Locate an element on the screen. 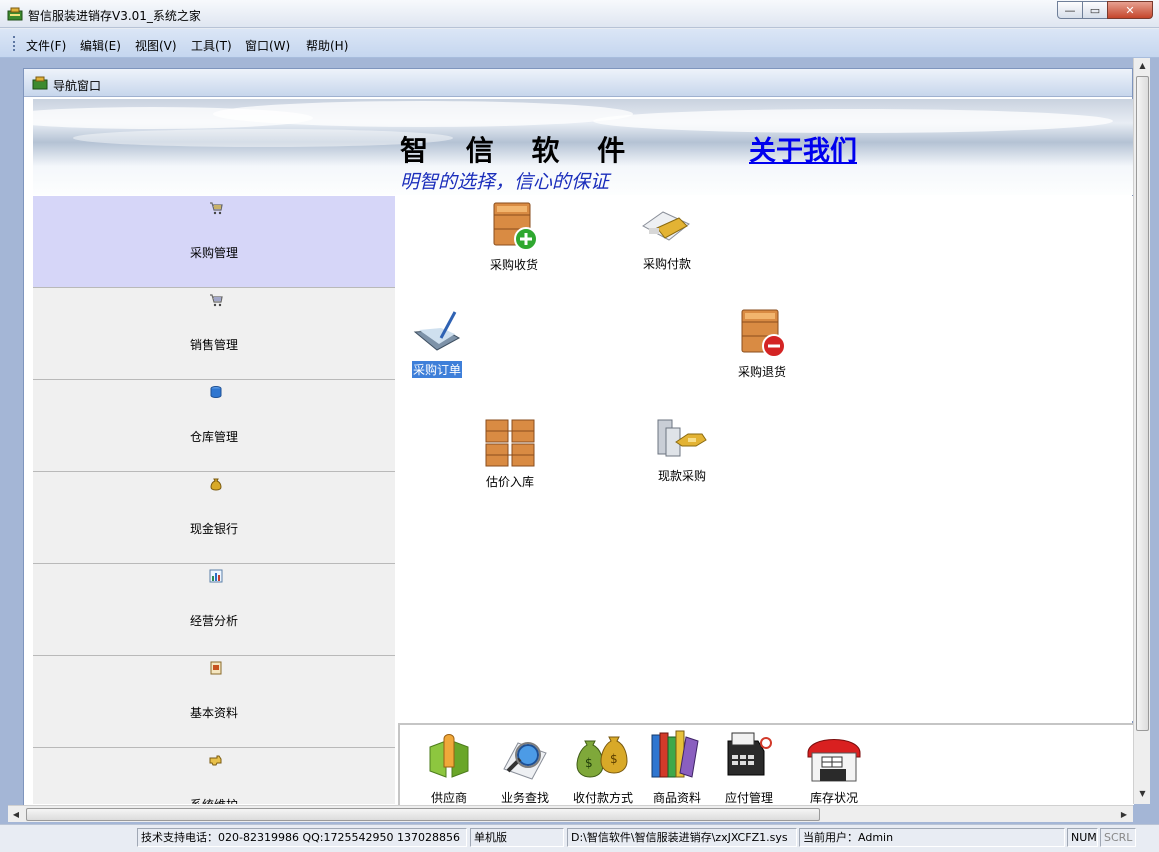 This screenshot has width=1159, height=852. shortcut-label: 库存状况 is located at coordinates (833, 798).